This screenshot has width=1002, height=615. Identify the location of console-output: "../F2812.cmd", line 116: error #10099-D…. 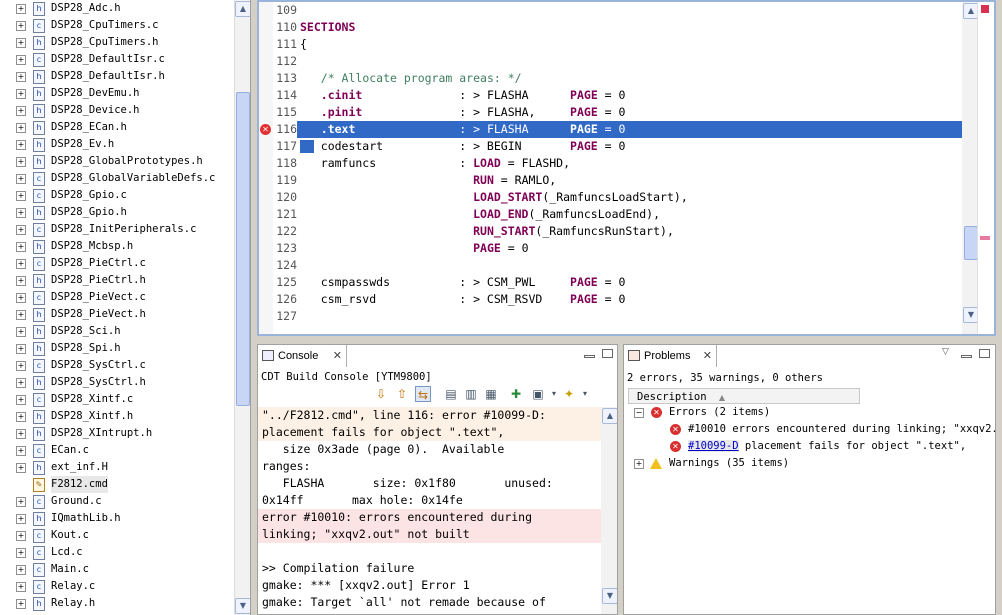
(429, 509).